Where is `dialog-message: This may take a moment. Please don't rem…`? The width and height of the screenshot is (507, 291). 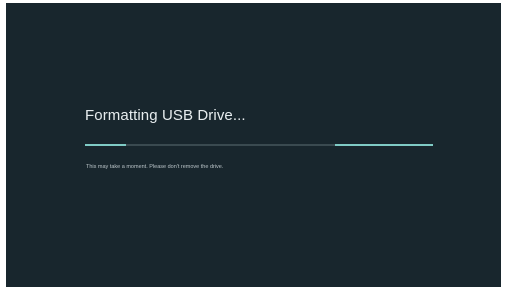 dialog-message: This may take a moment. Please don't rem… is located at coordinates (155, 167).